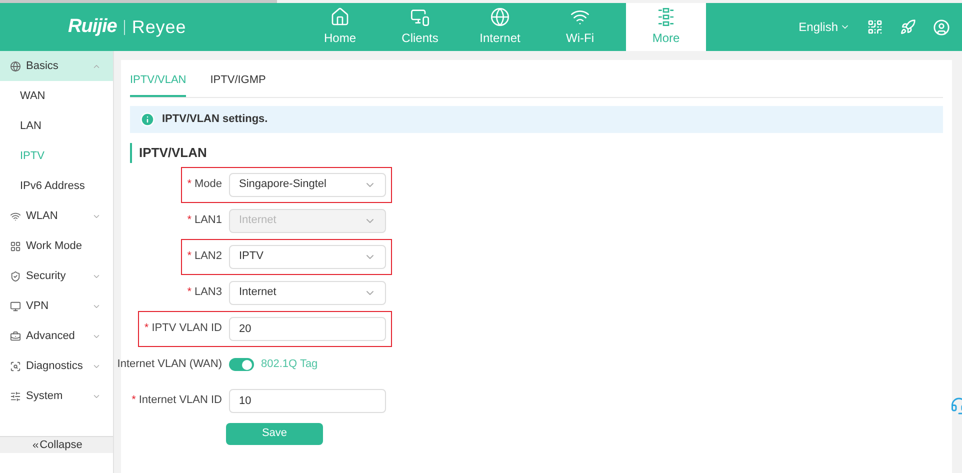 The image size is (962, 473). I want to click on select-field: Singapore-Singtel, so click(307, 184).